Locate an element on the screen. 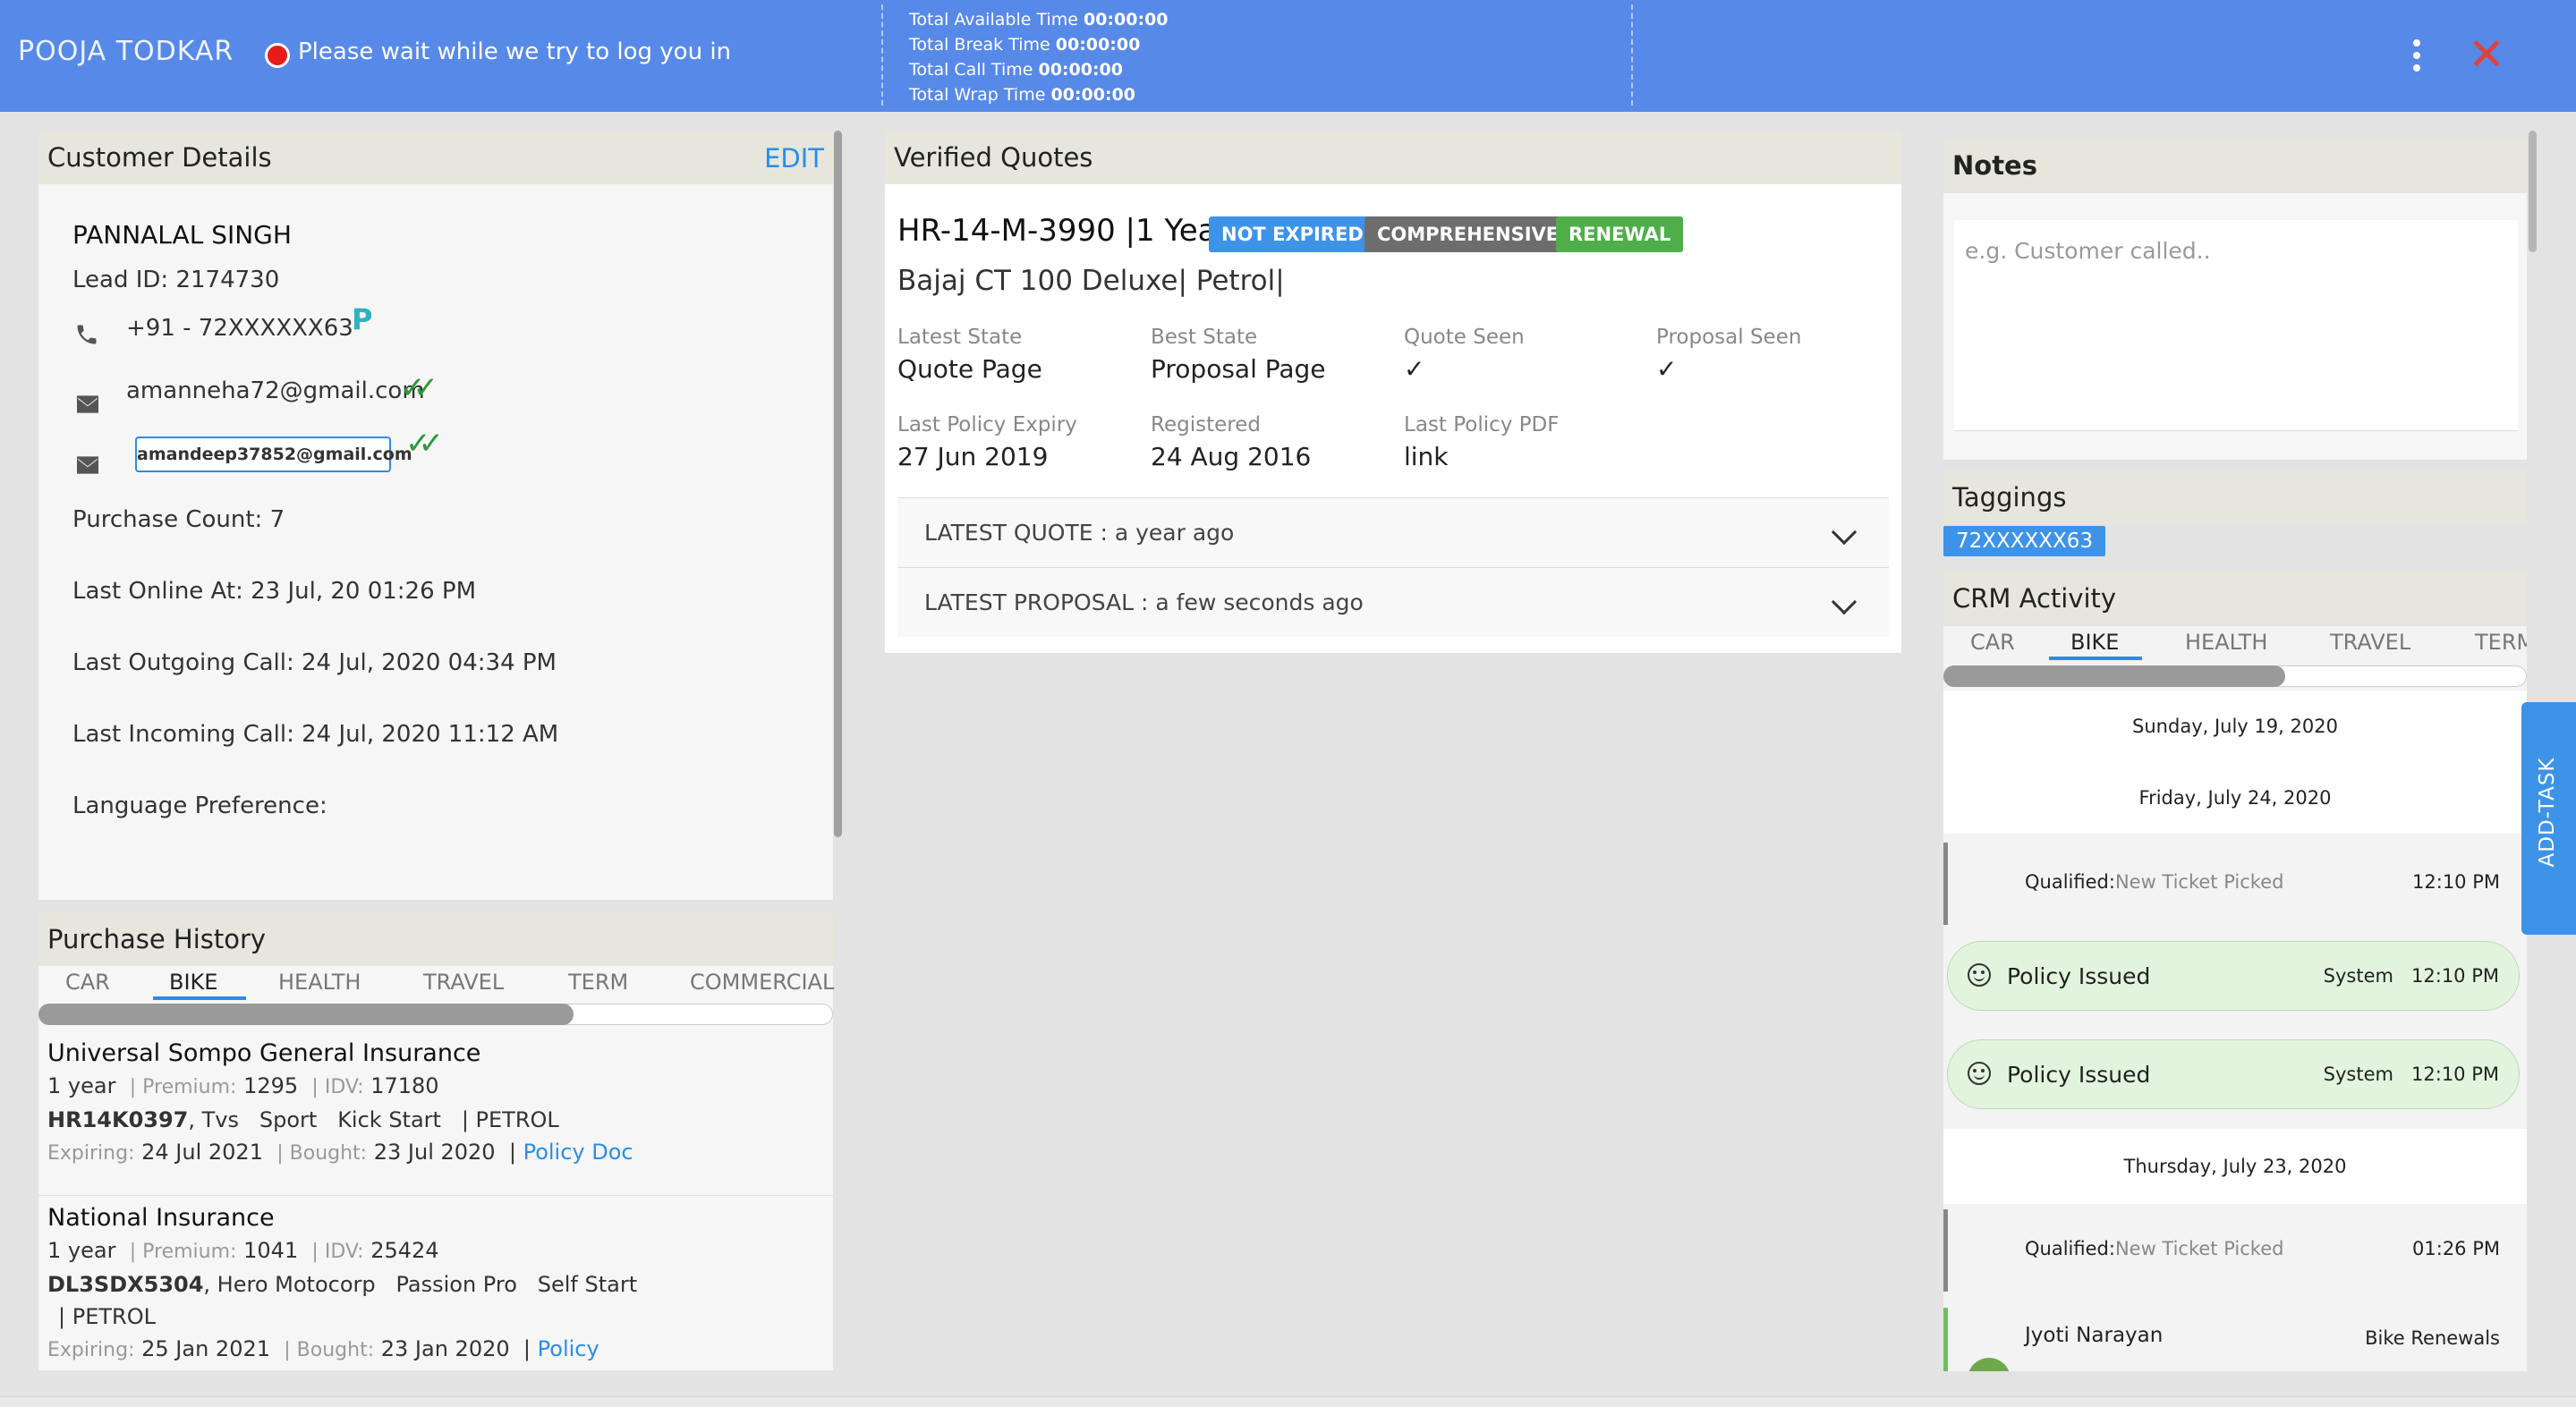  crm-tabs: CAR BIKE HEALTH TRAVEL TERM is located at coordinates (2235, 644).